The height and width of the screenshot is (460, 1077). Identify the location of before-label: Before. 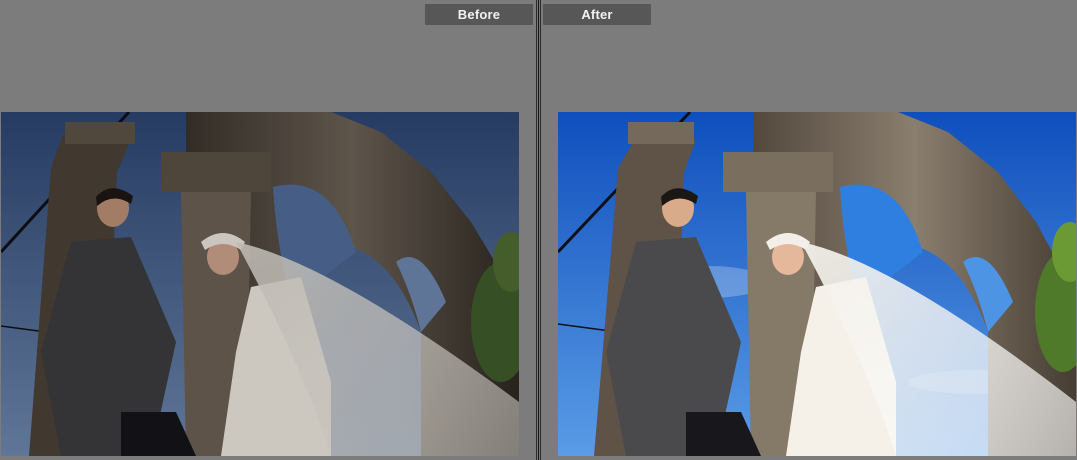
(479, 14).